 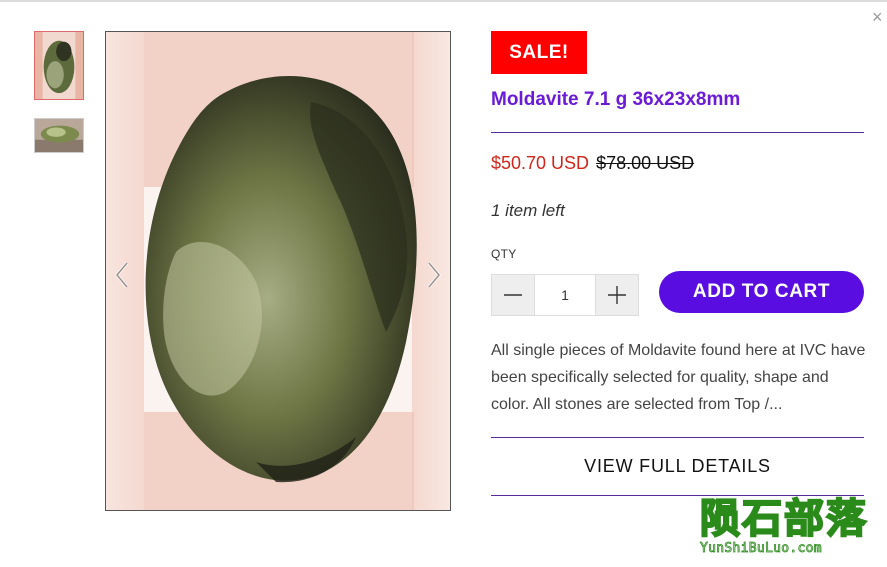 I want to click on quantity-stepper, so click(x=565, y=295).